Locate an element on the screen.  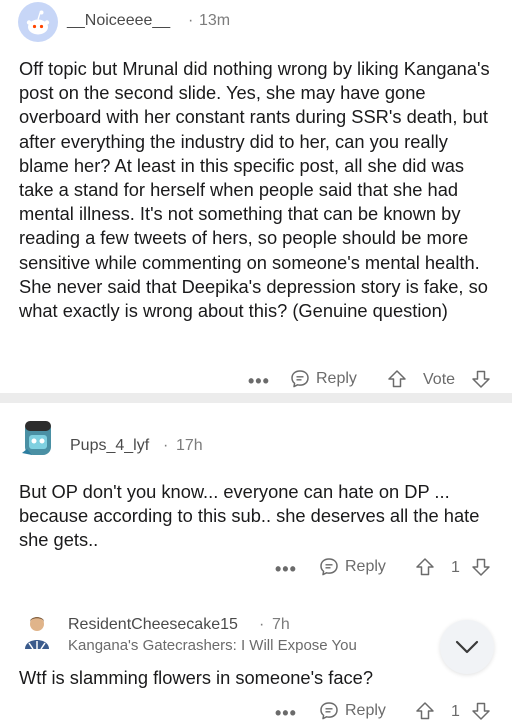
timestamp: 17h is located at coordinates (189, 445).